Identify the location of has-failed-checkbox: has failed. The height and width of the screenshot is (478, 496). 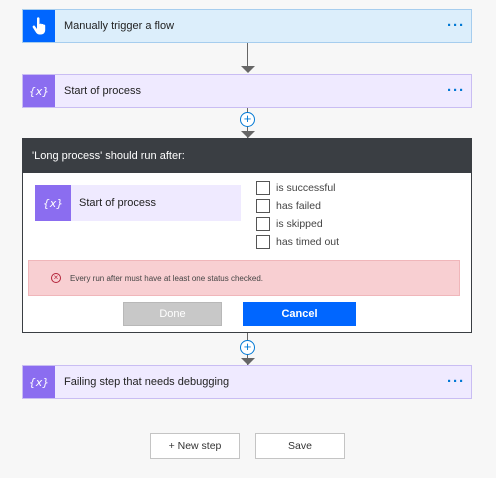
(297, 206).